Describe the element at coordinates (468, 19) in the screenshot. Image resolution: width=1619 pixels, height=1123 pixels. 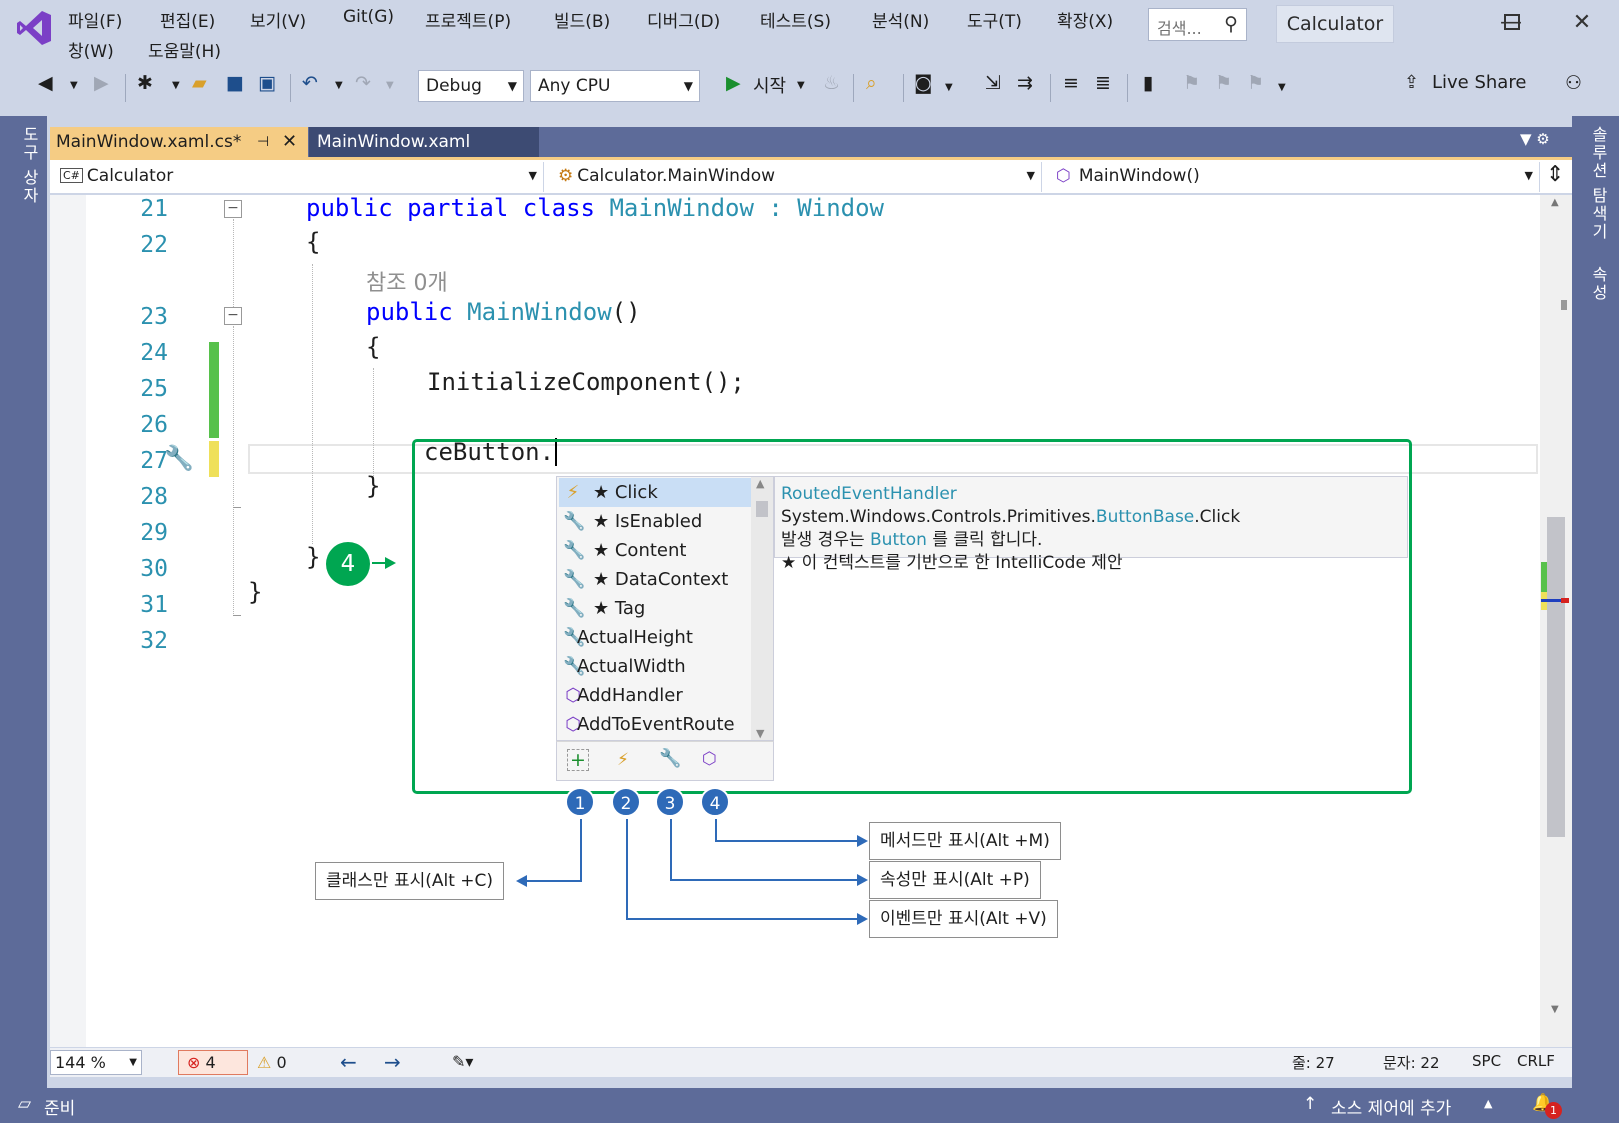
I see `menu-project: 프로젝트(P)` at that location.